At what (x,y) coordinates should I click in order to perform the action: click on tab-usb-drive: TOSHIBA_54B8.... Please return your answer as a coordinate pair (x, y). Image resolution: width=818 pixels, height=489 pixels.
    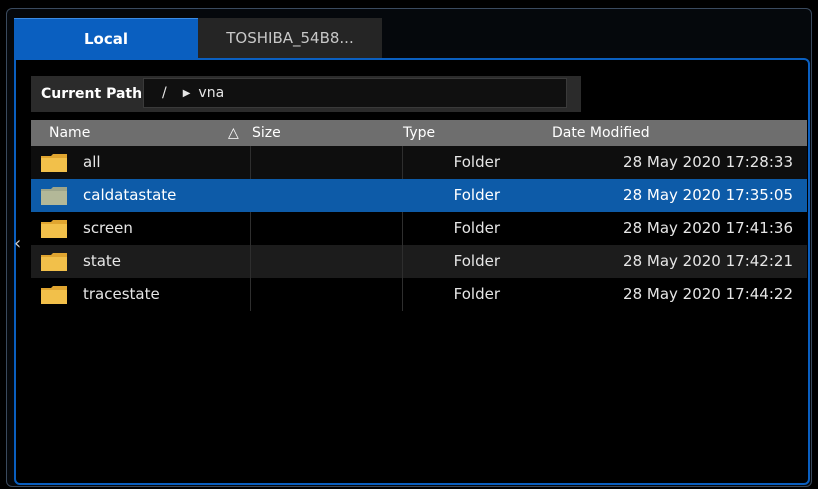
    Looking at the image, I should click on (290, 38).